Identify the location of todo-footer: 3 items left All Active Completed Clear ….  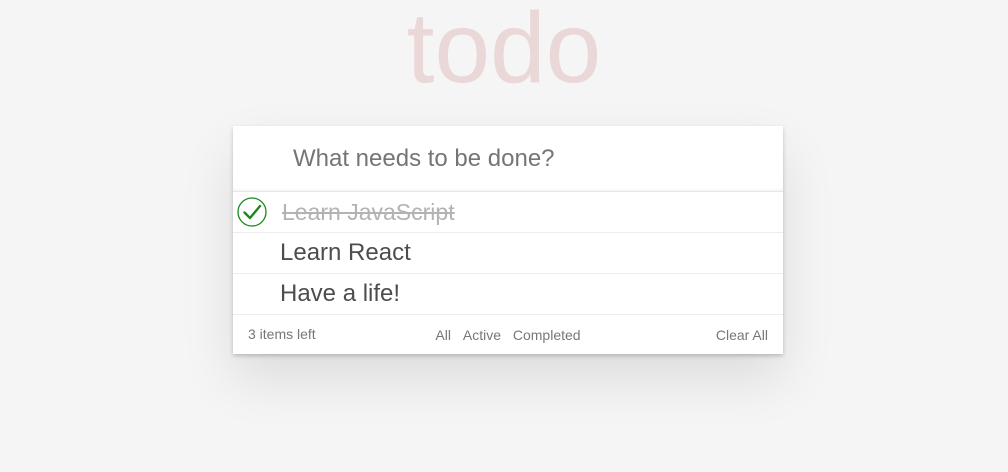
(508, 334).